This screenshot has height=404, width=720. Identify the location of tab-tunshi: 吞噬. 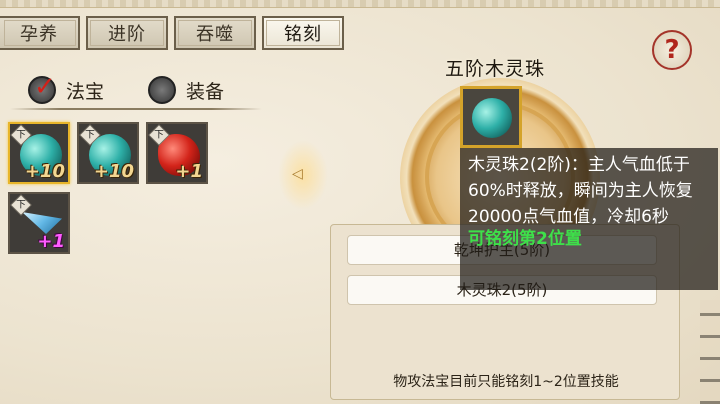
(215, 33).